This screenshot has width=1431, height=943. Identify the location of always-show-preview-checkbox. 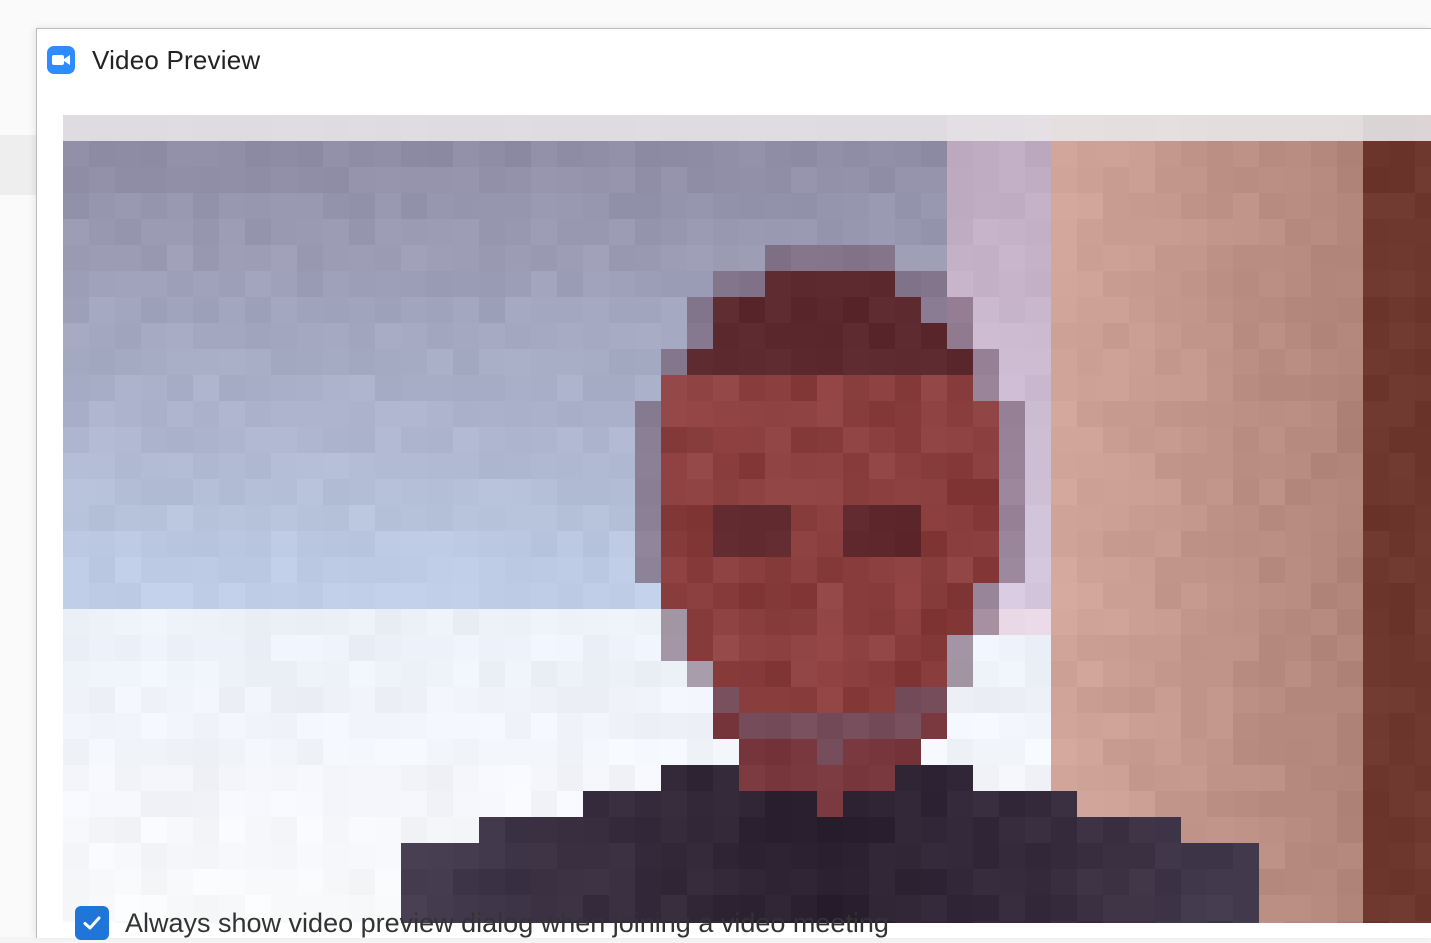
(92, 923).